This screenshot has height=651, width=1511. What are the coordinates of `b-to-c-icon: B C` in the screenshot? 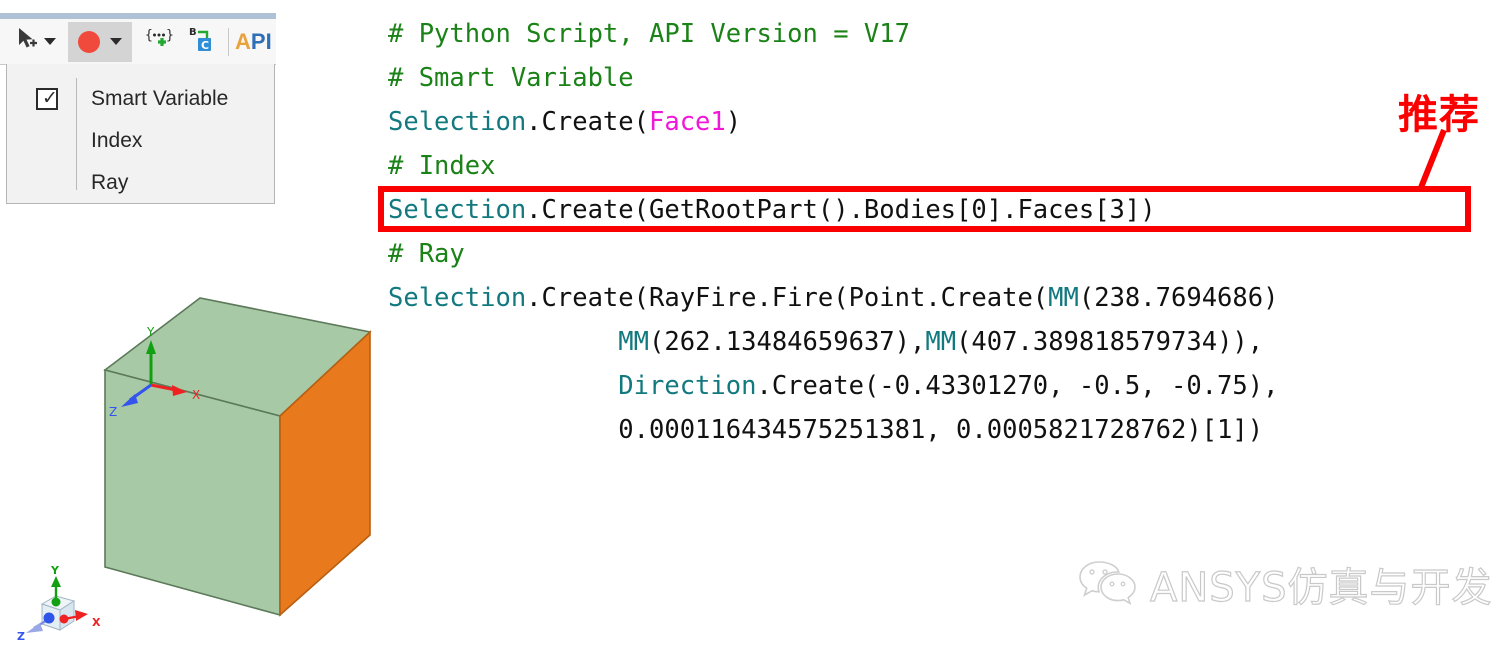 It's located at (203, 41).